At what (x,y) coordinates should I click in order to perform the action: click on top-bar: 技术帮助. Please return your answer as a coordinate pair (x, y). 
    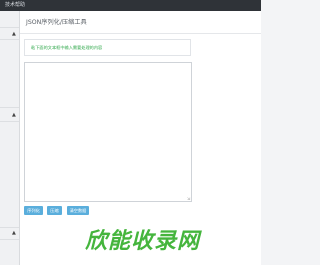
    Looking at the image, I should click on (130, 5).